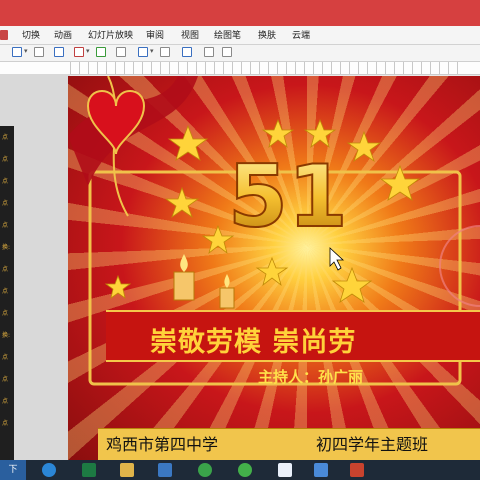 Image resolution: width=480 pixels, height=480 pixels. Describe the element at coordinates (165, 52) in the screenshot. I see `align-icon` at that location.